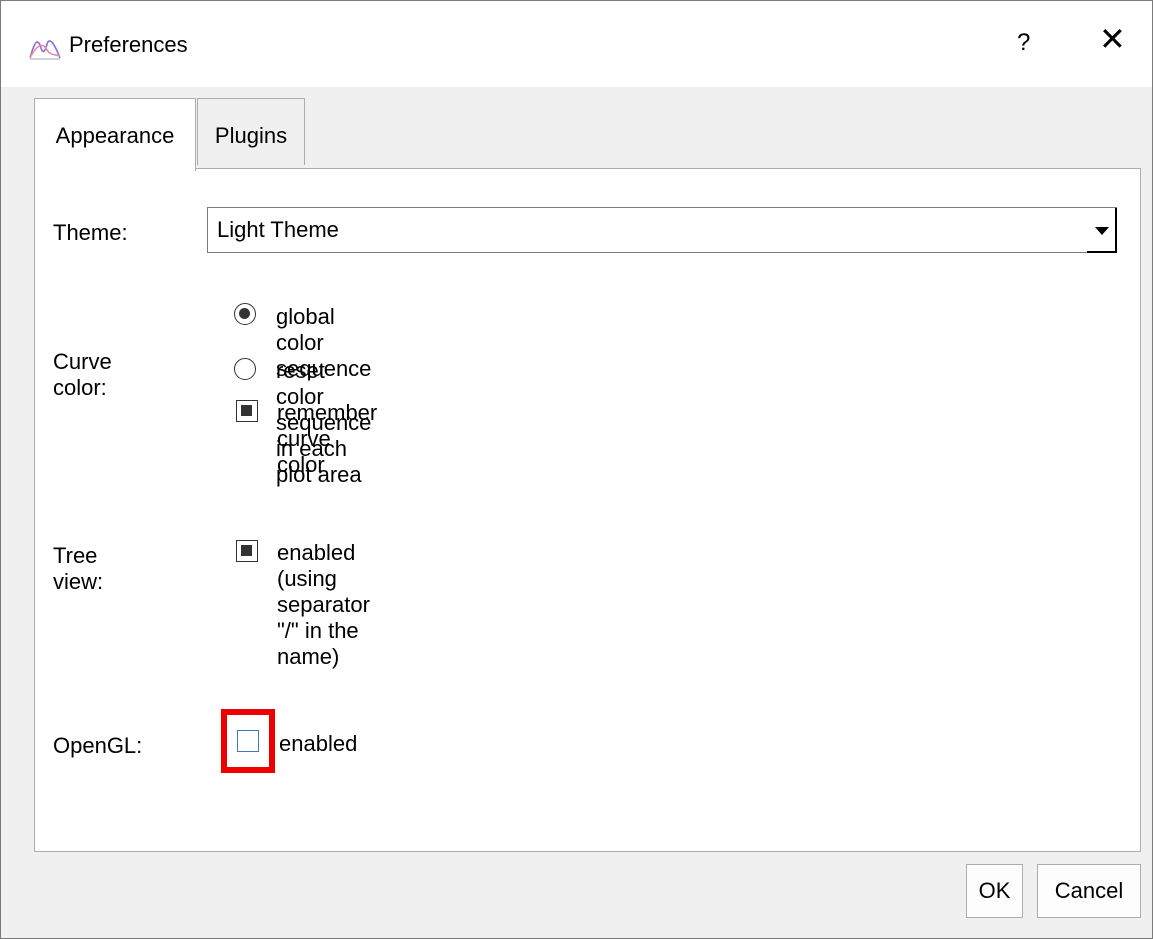 The width and height of the screenshot is (1153, 939). What do you see at coordinates (251, 135) in the screenshot?
I see `tab-plugins-label: Plugins` at bounding box center [251, 135].